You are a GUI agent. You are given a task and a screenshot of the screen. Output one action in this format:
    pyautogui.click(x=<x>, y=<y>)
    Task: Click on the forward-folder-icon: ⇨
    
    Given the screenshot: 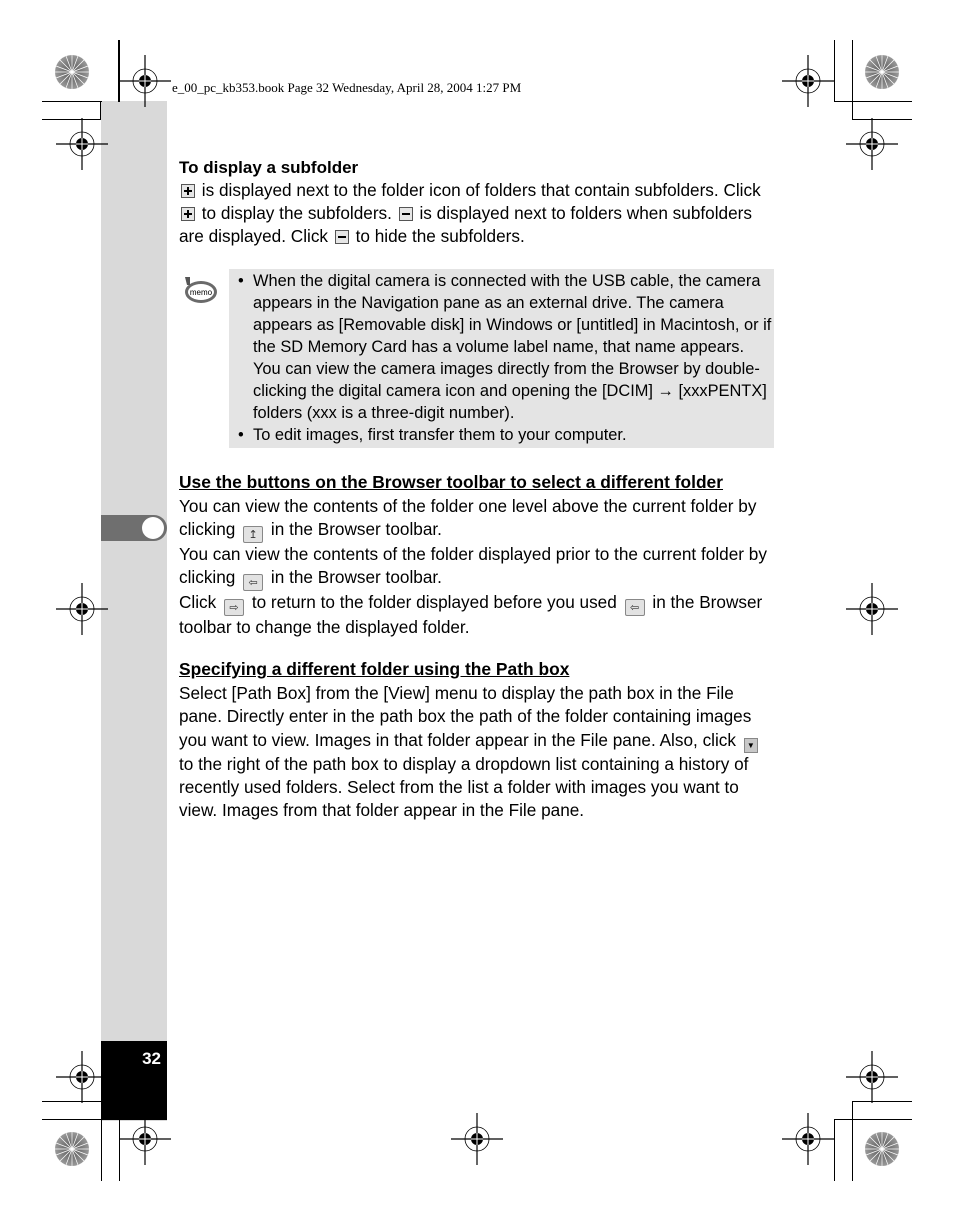 What is the action you would take?
    pyautogui.click(x=234, y=608)
    